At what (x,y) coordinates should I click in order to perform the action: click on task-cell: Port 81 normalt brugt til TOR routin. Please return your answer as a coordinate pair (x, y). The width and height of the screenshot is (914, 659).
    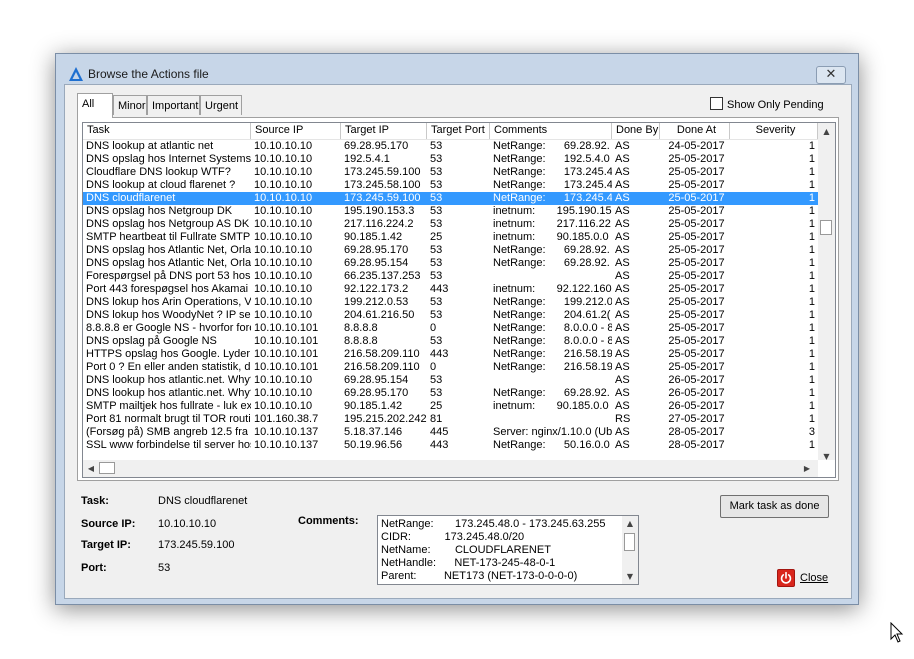
    Looking at the image, I should click on (168, 419).